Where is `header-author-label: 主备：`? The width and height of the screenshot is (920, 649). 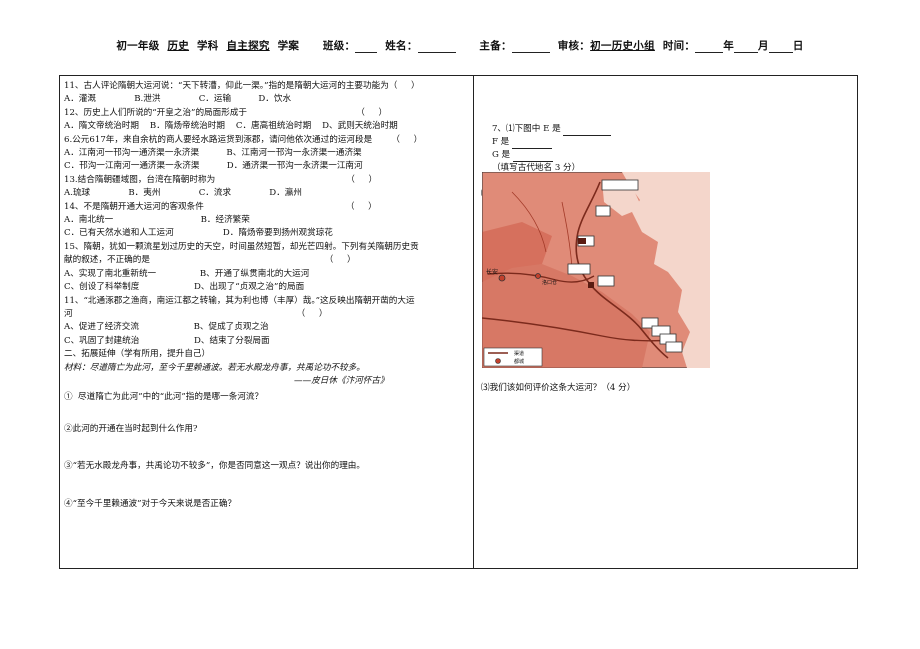 header-author-label: 主备： is located at coordinates (483, 46).